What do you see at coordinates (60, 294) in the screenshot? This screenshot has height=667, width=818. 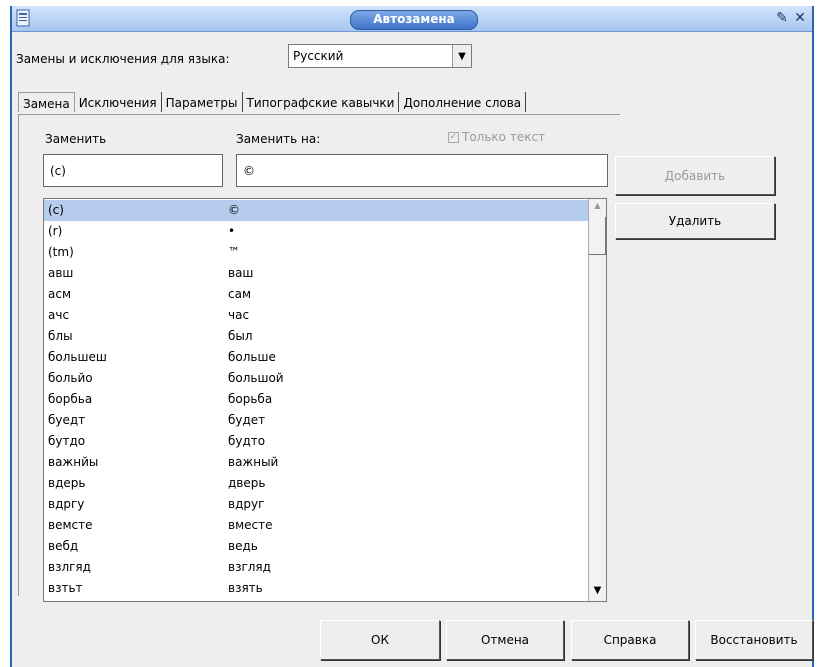 I see `list-item-from: асм` at bounding box center [60, 294].